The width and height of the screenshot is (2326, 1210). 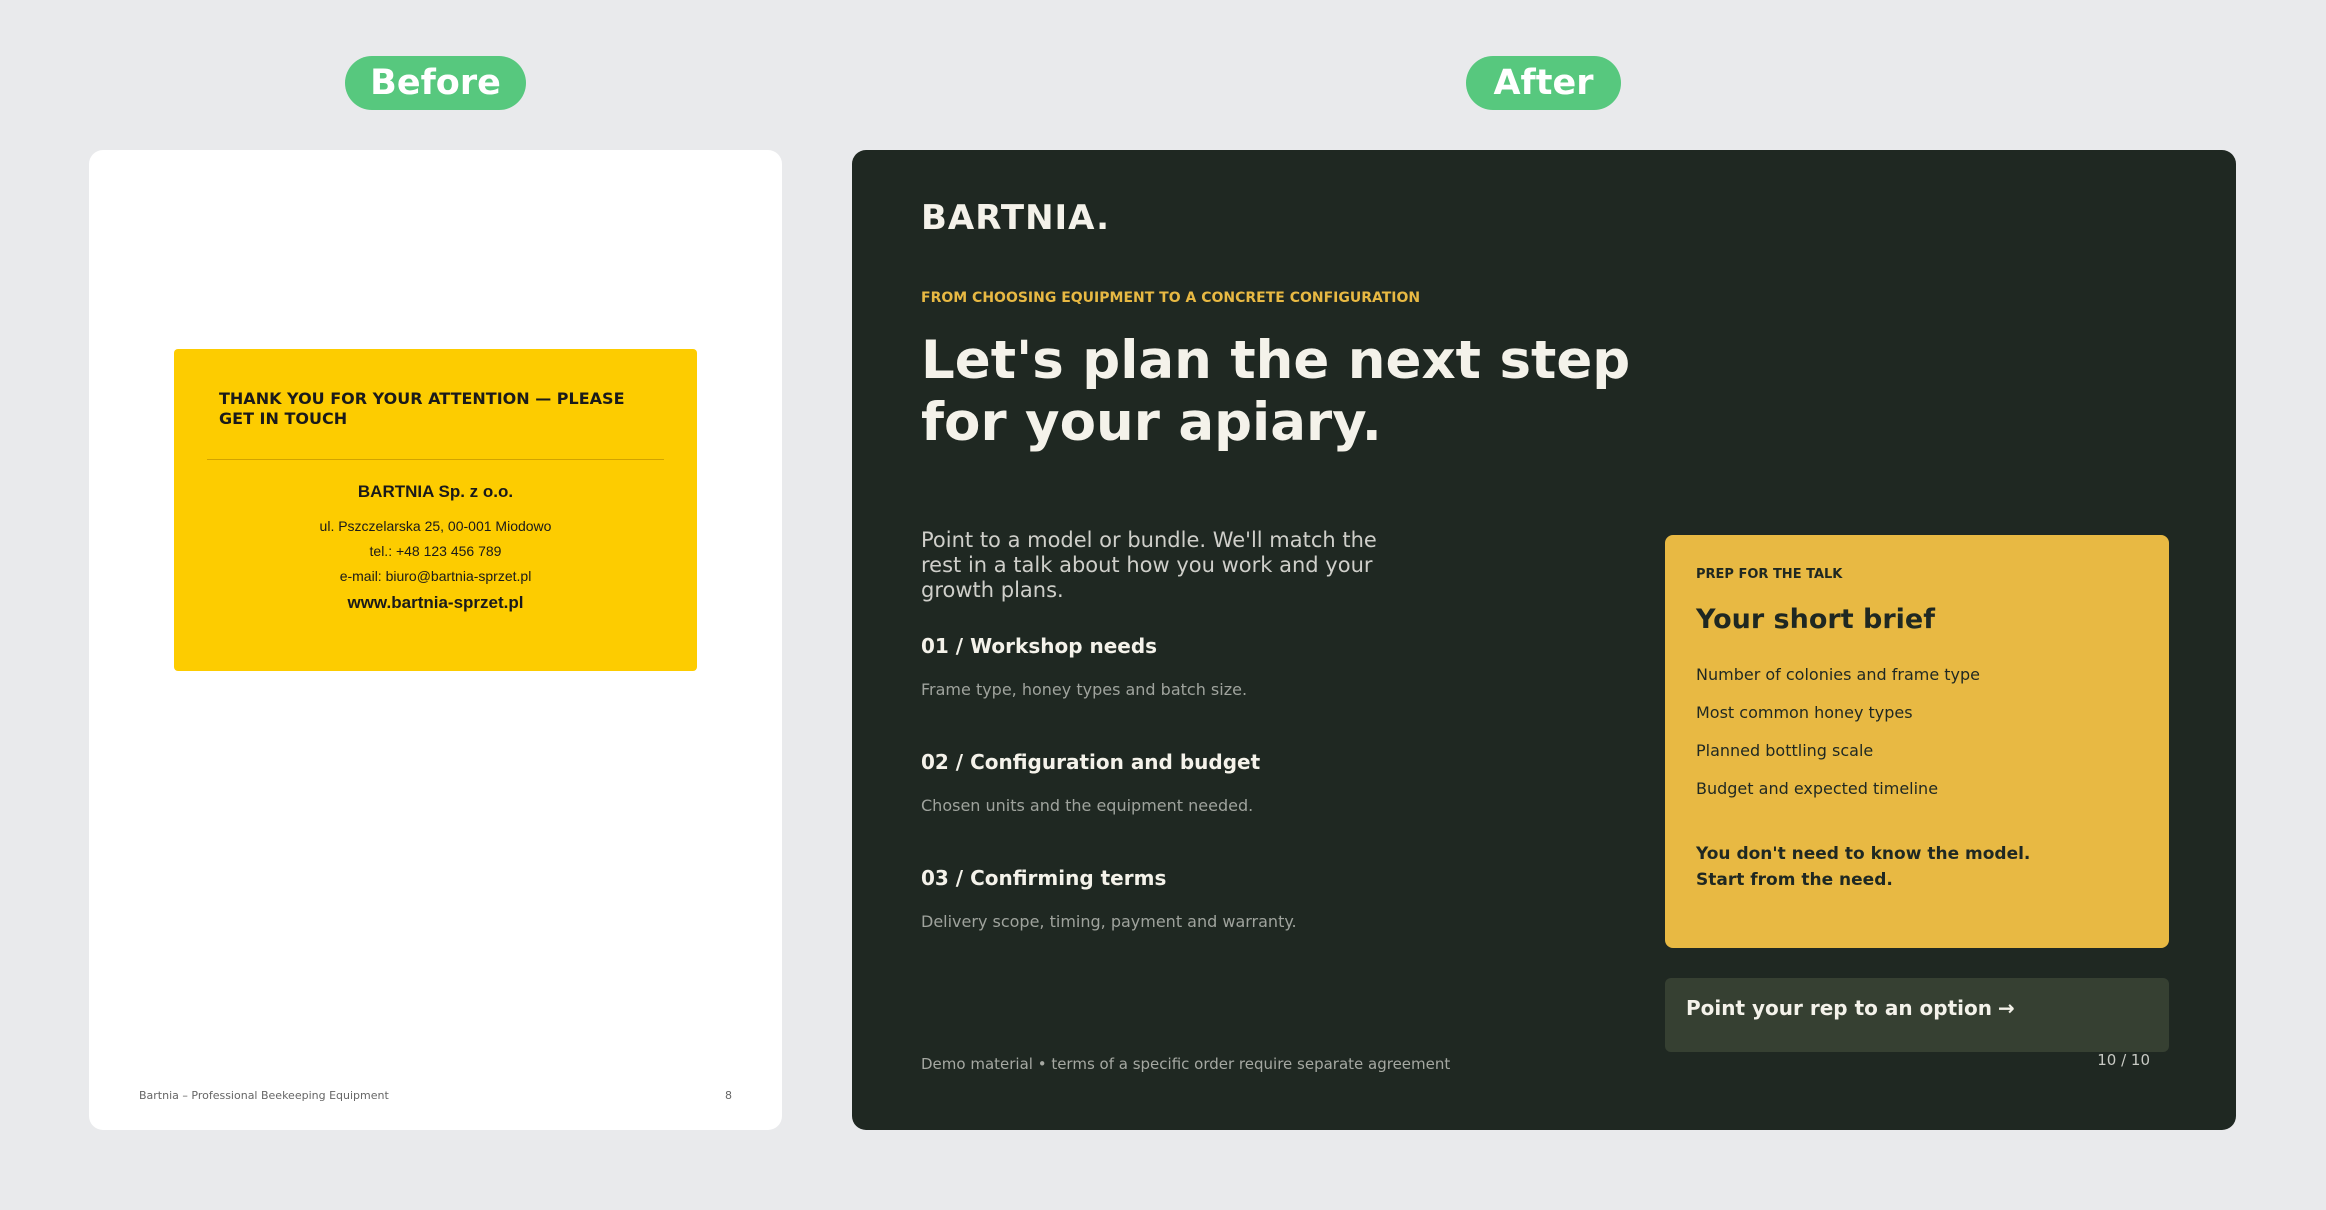 What do you see at coordinates (1785, 750) in the screenshot?
I see `list-item: Planned bottling scale` at bounding box center [1785, 750].